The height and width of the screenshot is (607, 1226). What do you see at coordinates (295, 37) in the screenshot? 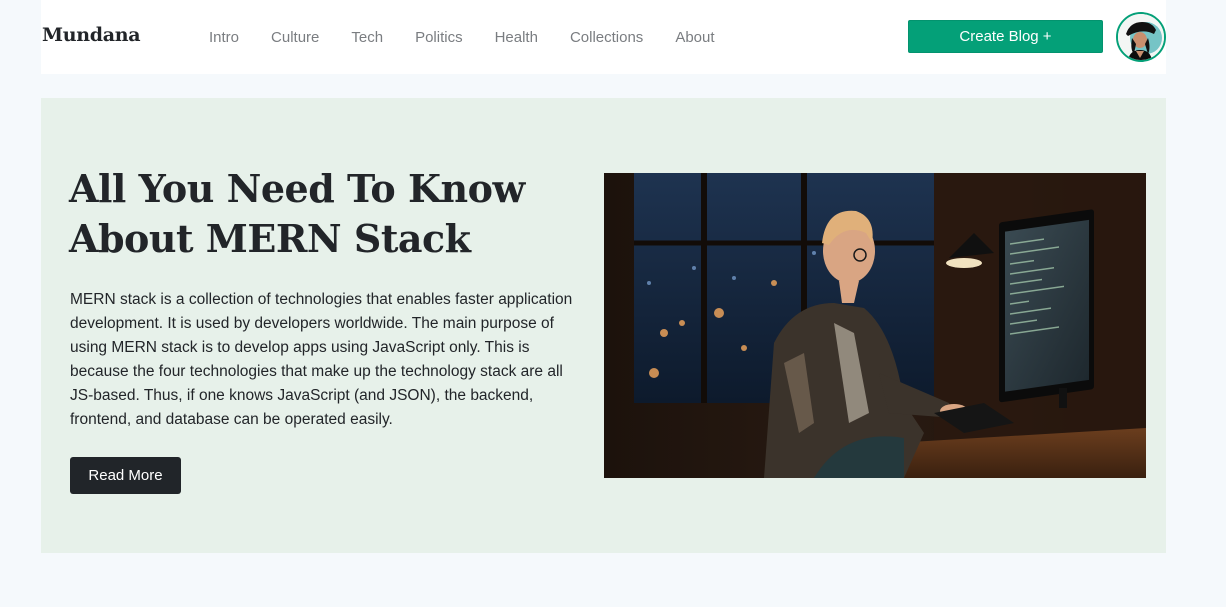
I see `nav-link-culture: Culture` at bounding box center [295, 37].